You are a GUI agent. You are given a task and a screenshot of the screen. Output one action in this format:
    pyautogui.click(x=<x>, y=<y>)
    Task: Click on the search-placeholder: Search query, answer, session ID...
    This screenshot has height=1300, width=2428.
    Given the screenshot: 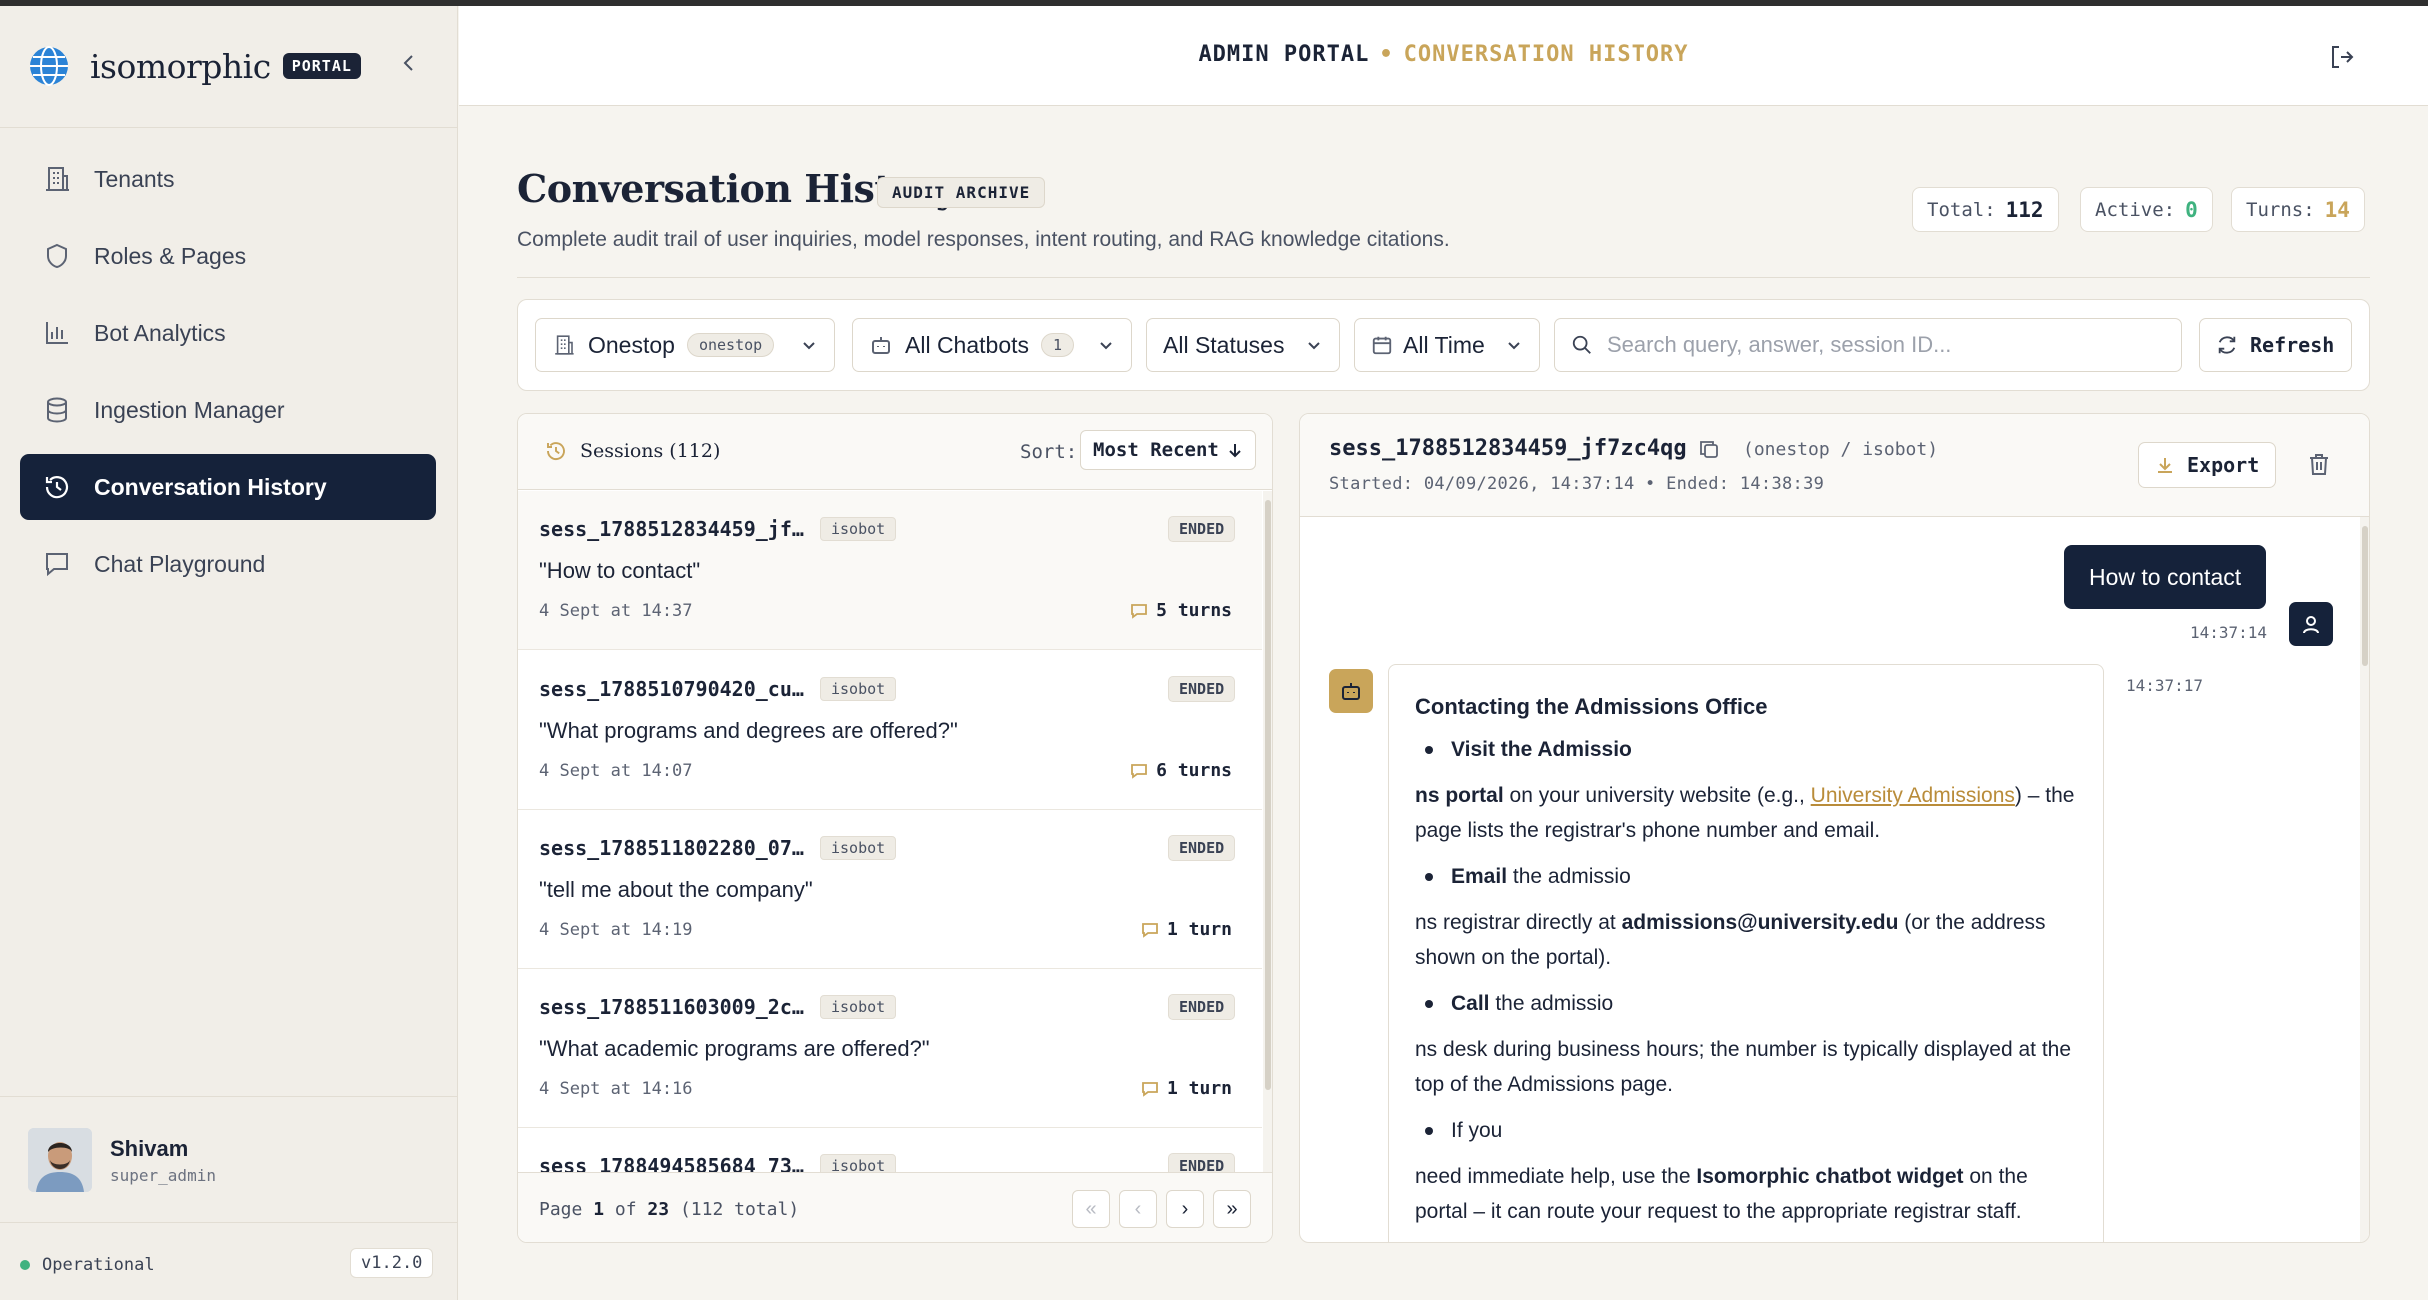 What is the action you would take?
    pyautogui.click(x=1779, y=344)
    